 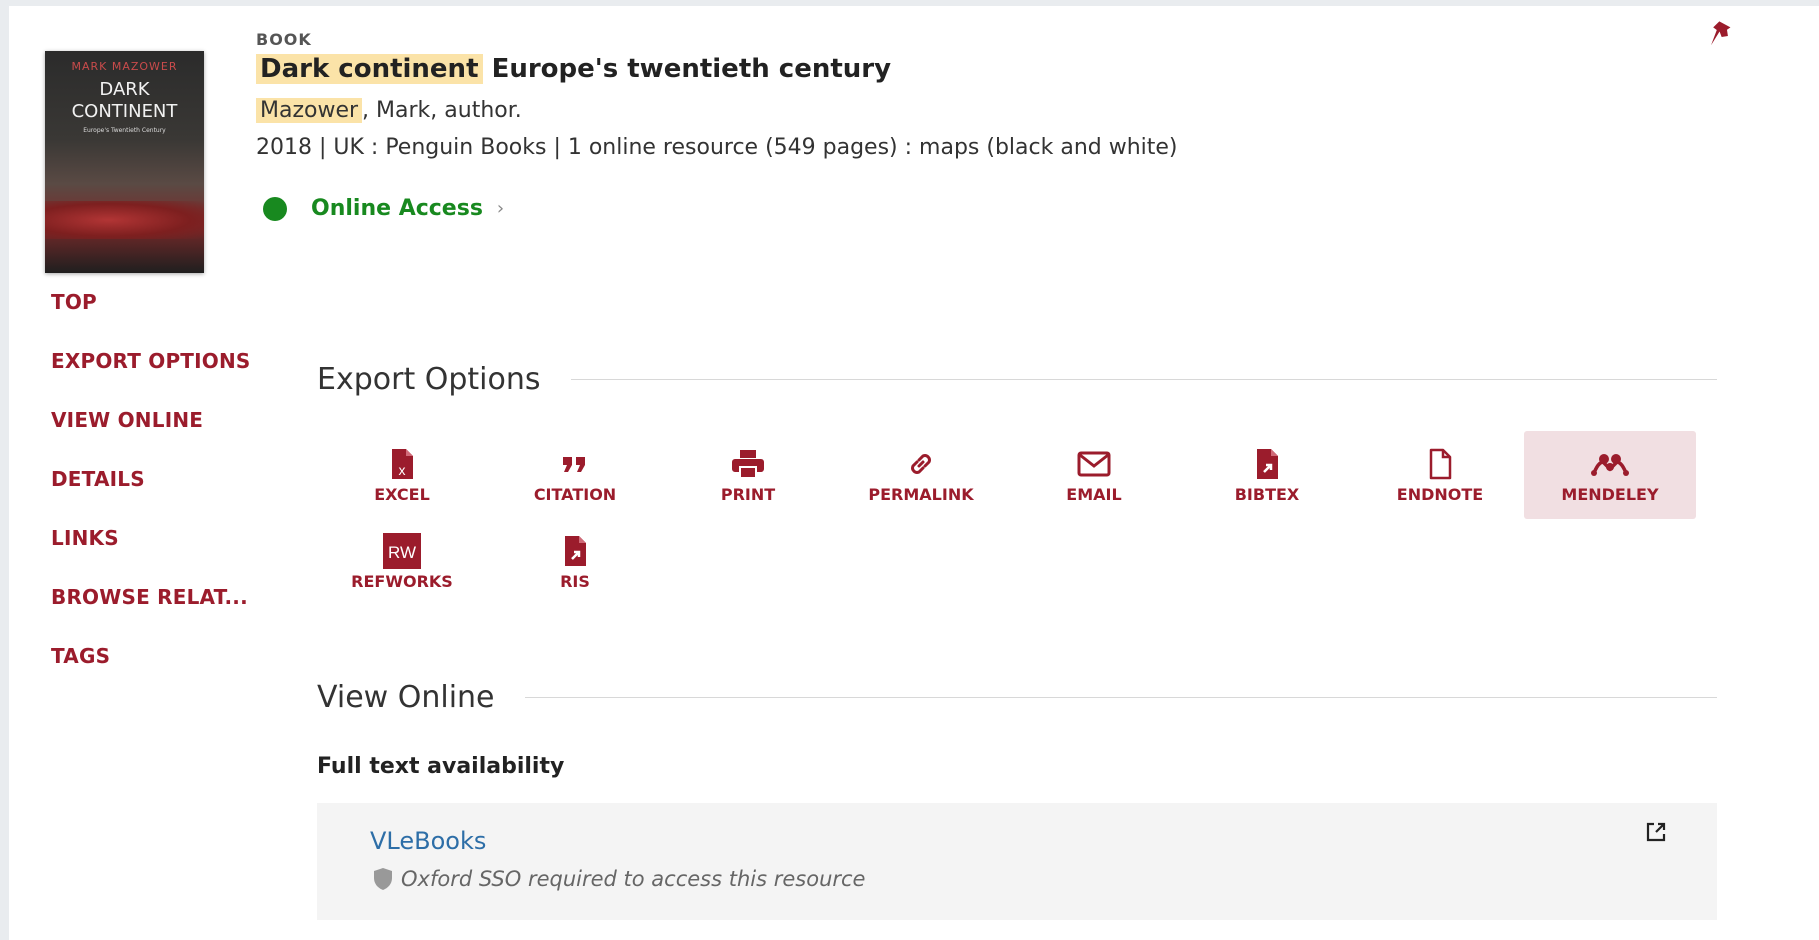 I want to click on export-refworks-label: REFWORKS, so click(x=402, y=581).